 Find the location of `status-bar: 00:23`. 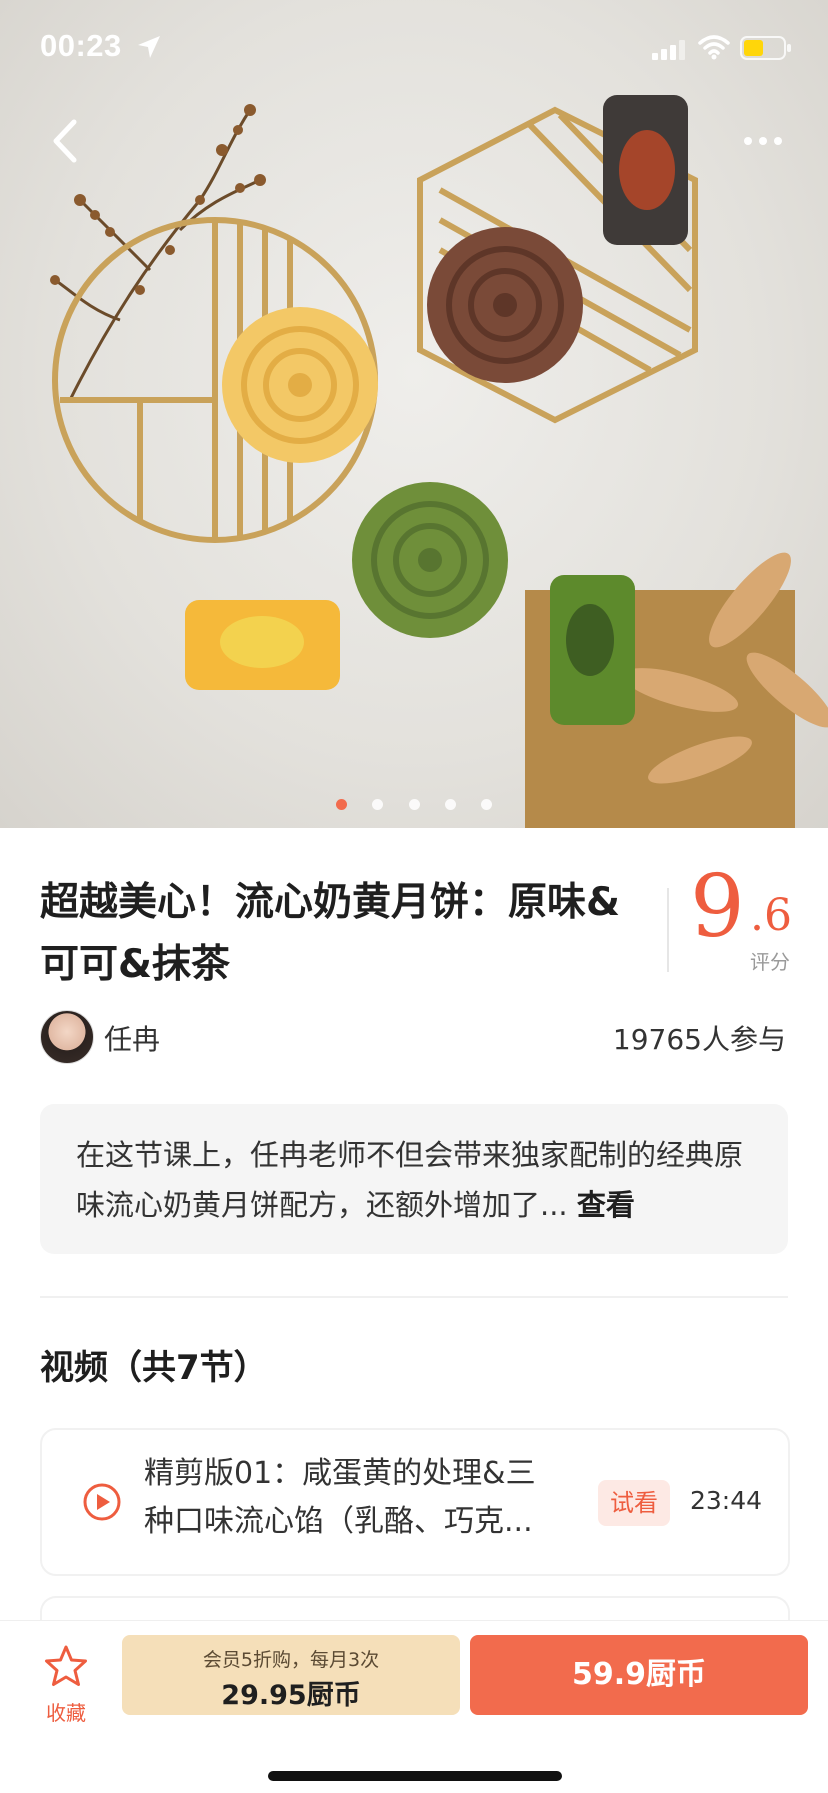

status-bar: 00:23 is located at coordinates (414, 50).